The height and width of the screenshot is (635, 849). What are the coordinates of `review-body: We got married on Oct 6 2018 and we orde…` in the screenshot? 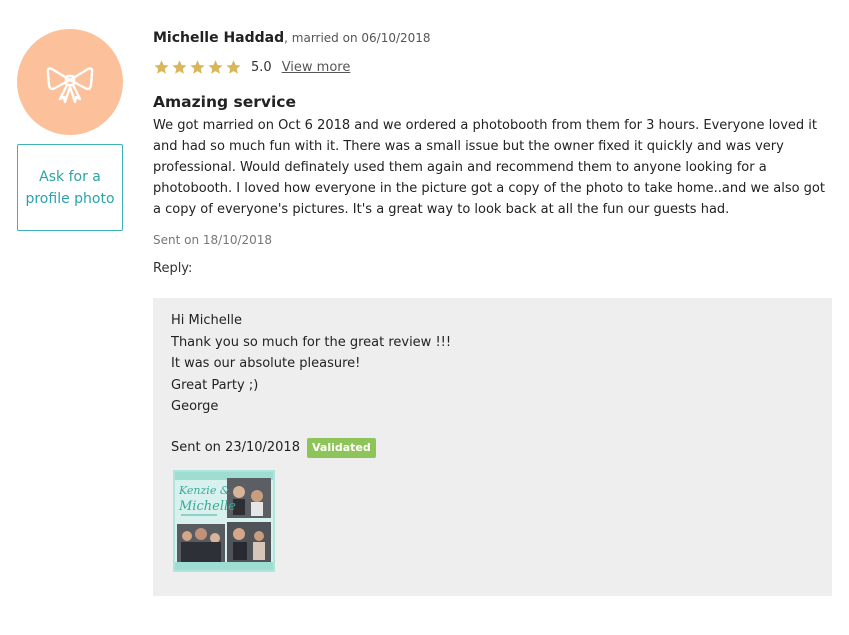 It's located at (489, 167).